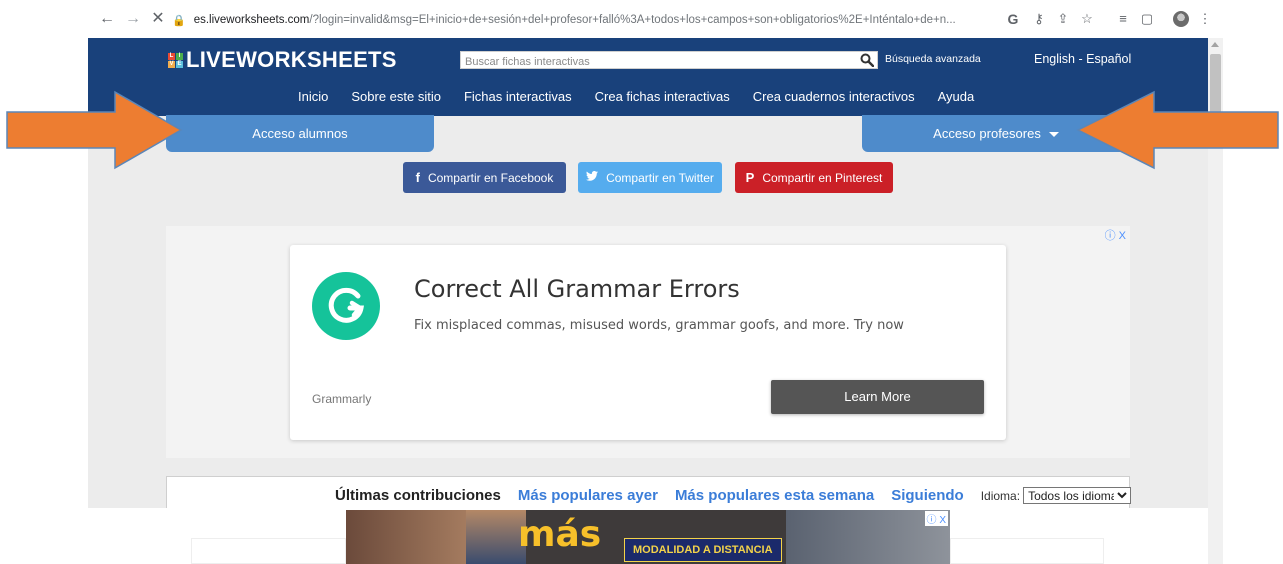 The height and width of the screenshot is (564, 1283). I want to click on google-lens-icon: G, so click(1013, 19).